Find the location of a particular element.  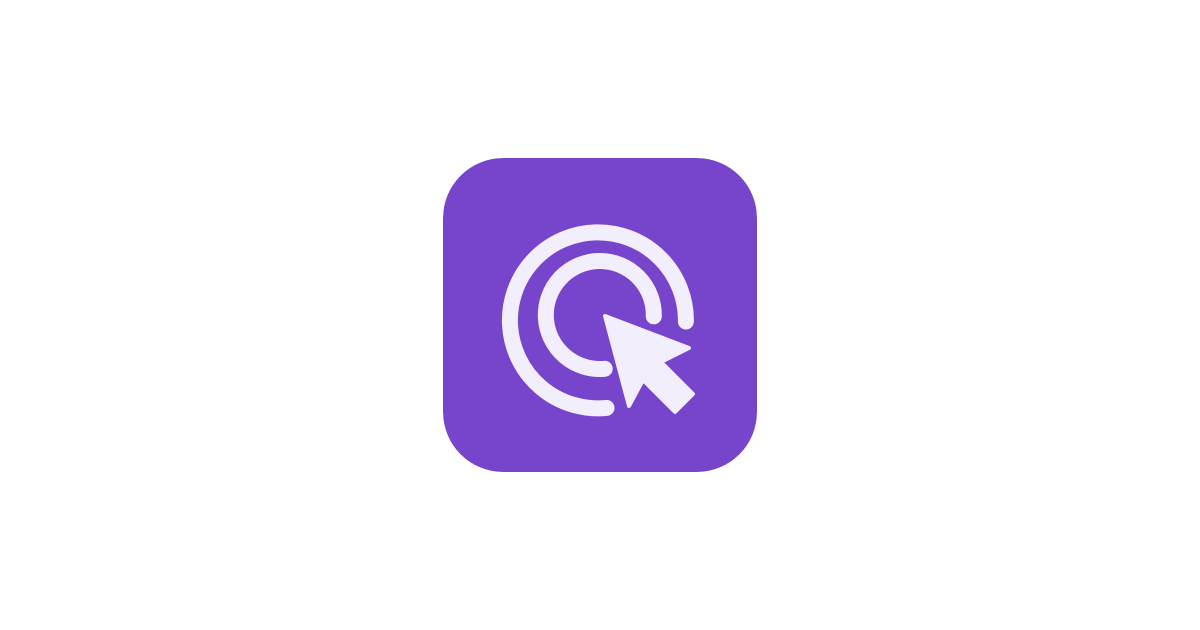

icon-background is located at coordinates (600, 315).